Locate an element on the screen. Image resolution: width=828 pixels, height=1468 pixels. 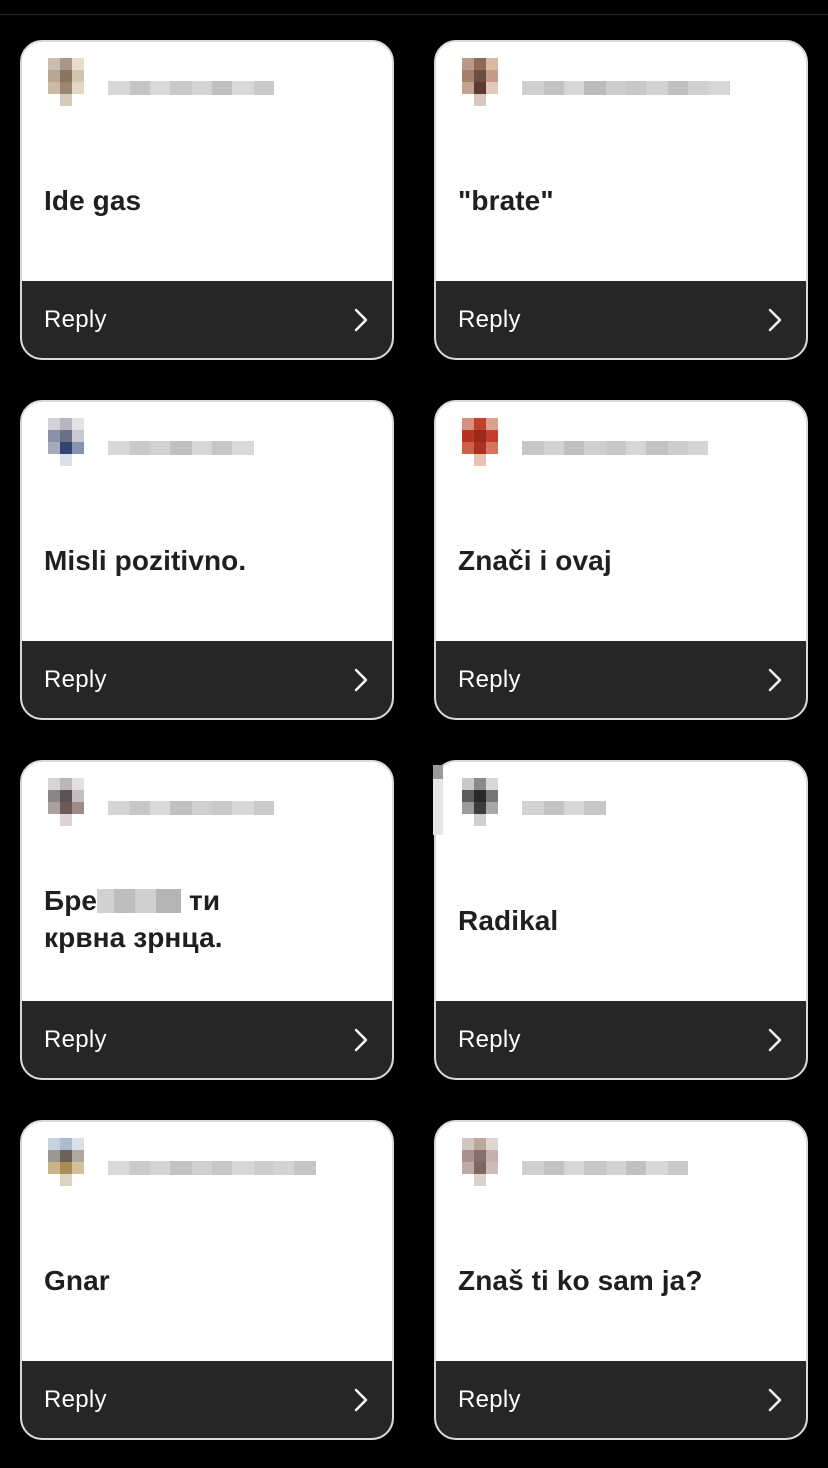
message-text: Бре ти крвна зрнца. is located at coordinates (133, 919).